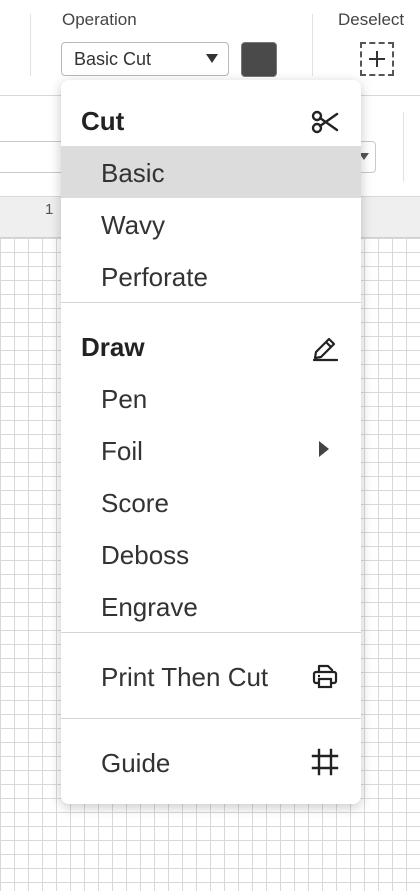 The image size is (420, 891). I want to click on dashed-plus-icon, so click(377, 59).